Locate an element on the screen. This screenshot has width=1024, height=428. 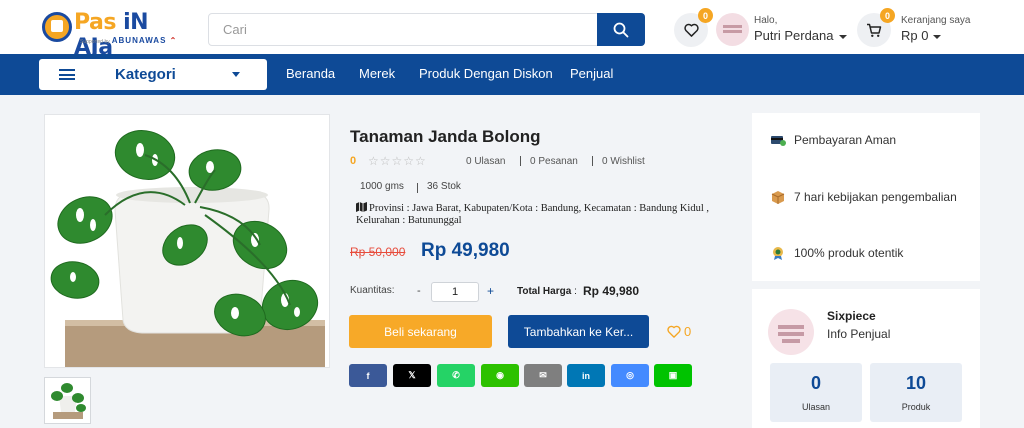
original-price: Rp 50,000 is located at coordinates (378, 252).